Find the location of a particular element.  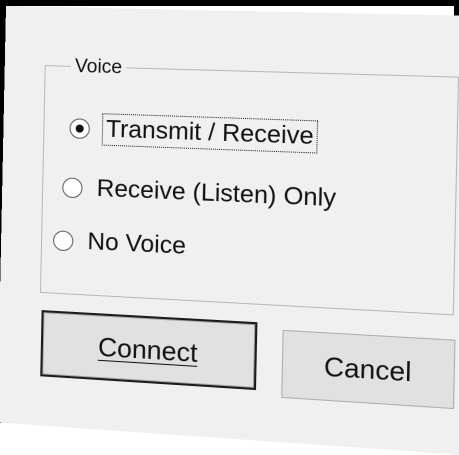

radio-selected-dot is located at coordinates (79, 128).